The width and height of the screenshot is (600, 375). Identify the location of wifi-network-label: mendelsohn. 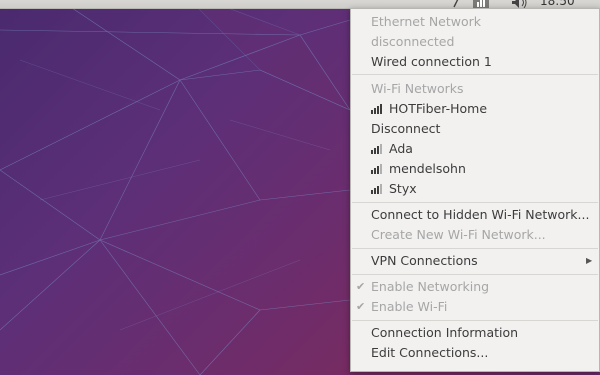
(427, 168).